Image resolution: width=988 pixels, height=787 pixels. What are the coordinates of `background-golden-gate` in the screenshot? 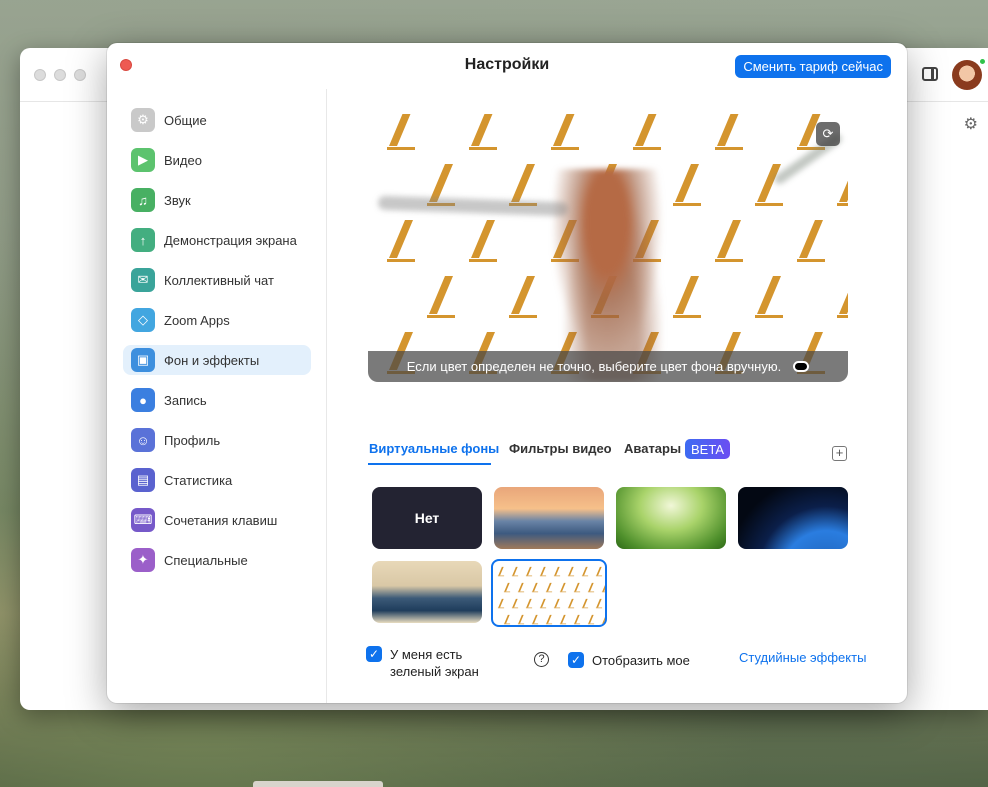 It's located at (549, 518).